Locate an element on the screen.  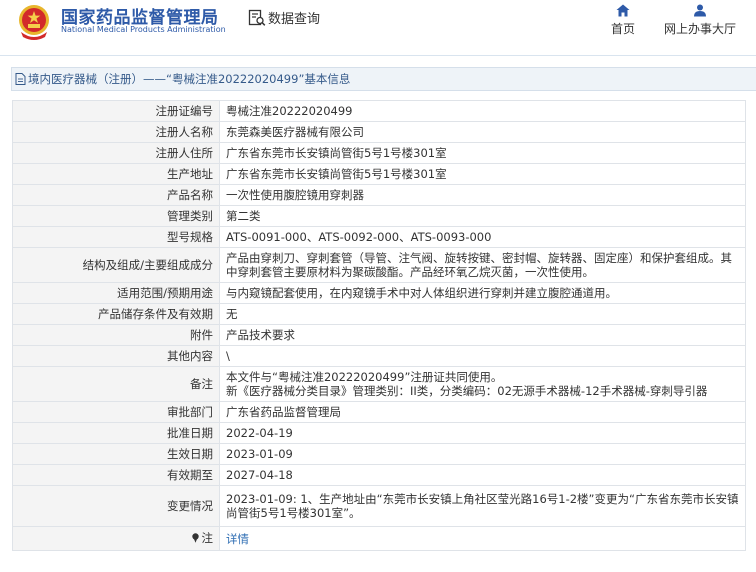
nav-home: 首页 is located at coordinates (623, 20).